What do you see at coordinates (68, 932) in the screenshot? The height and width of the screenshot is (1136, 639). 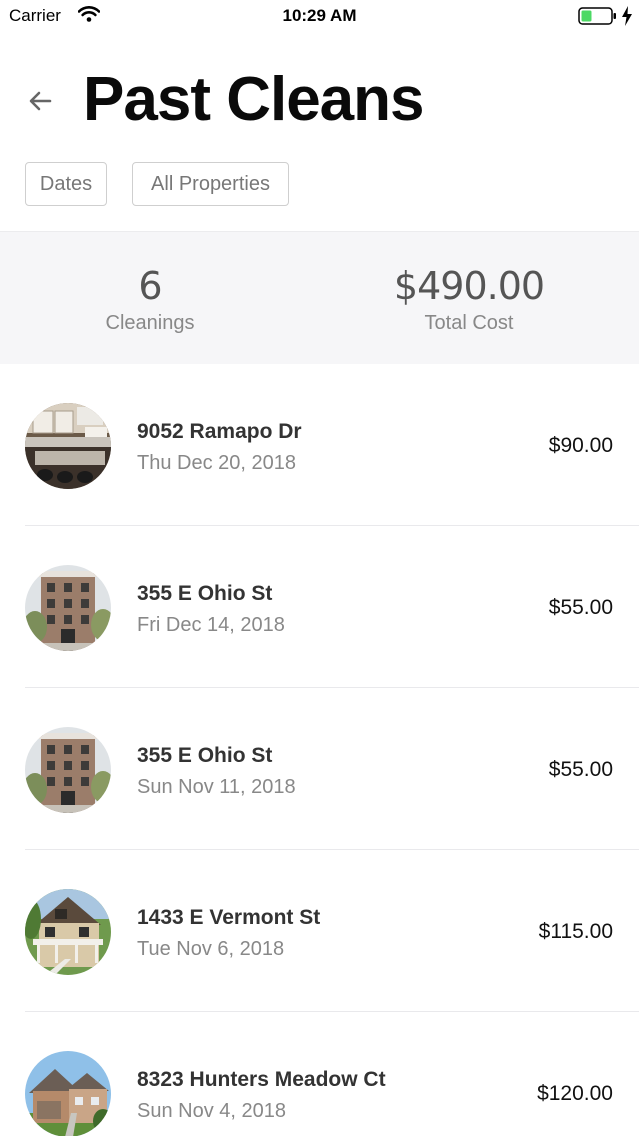 I see `property-photo-porch-house` at bounding box center [68, 932].